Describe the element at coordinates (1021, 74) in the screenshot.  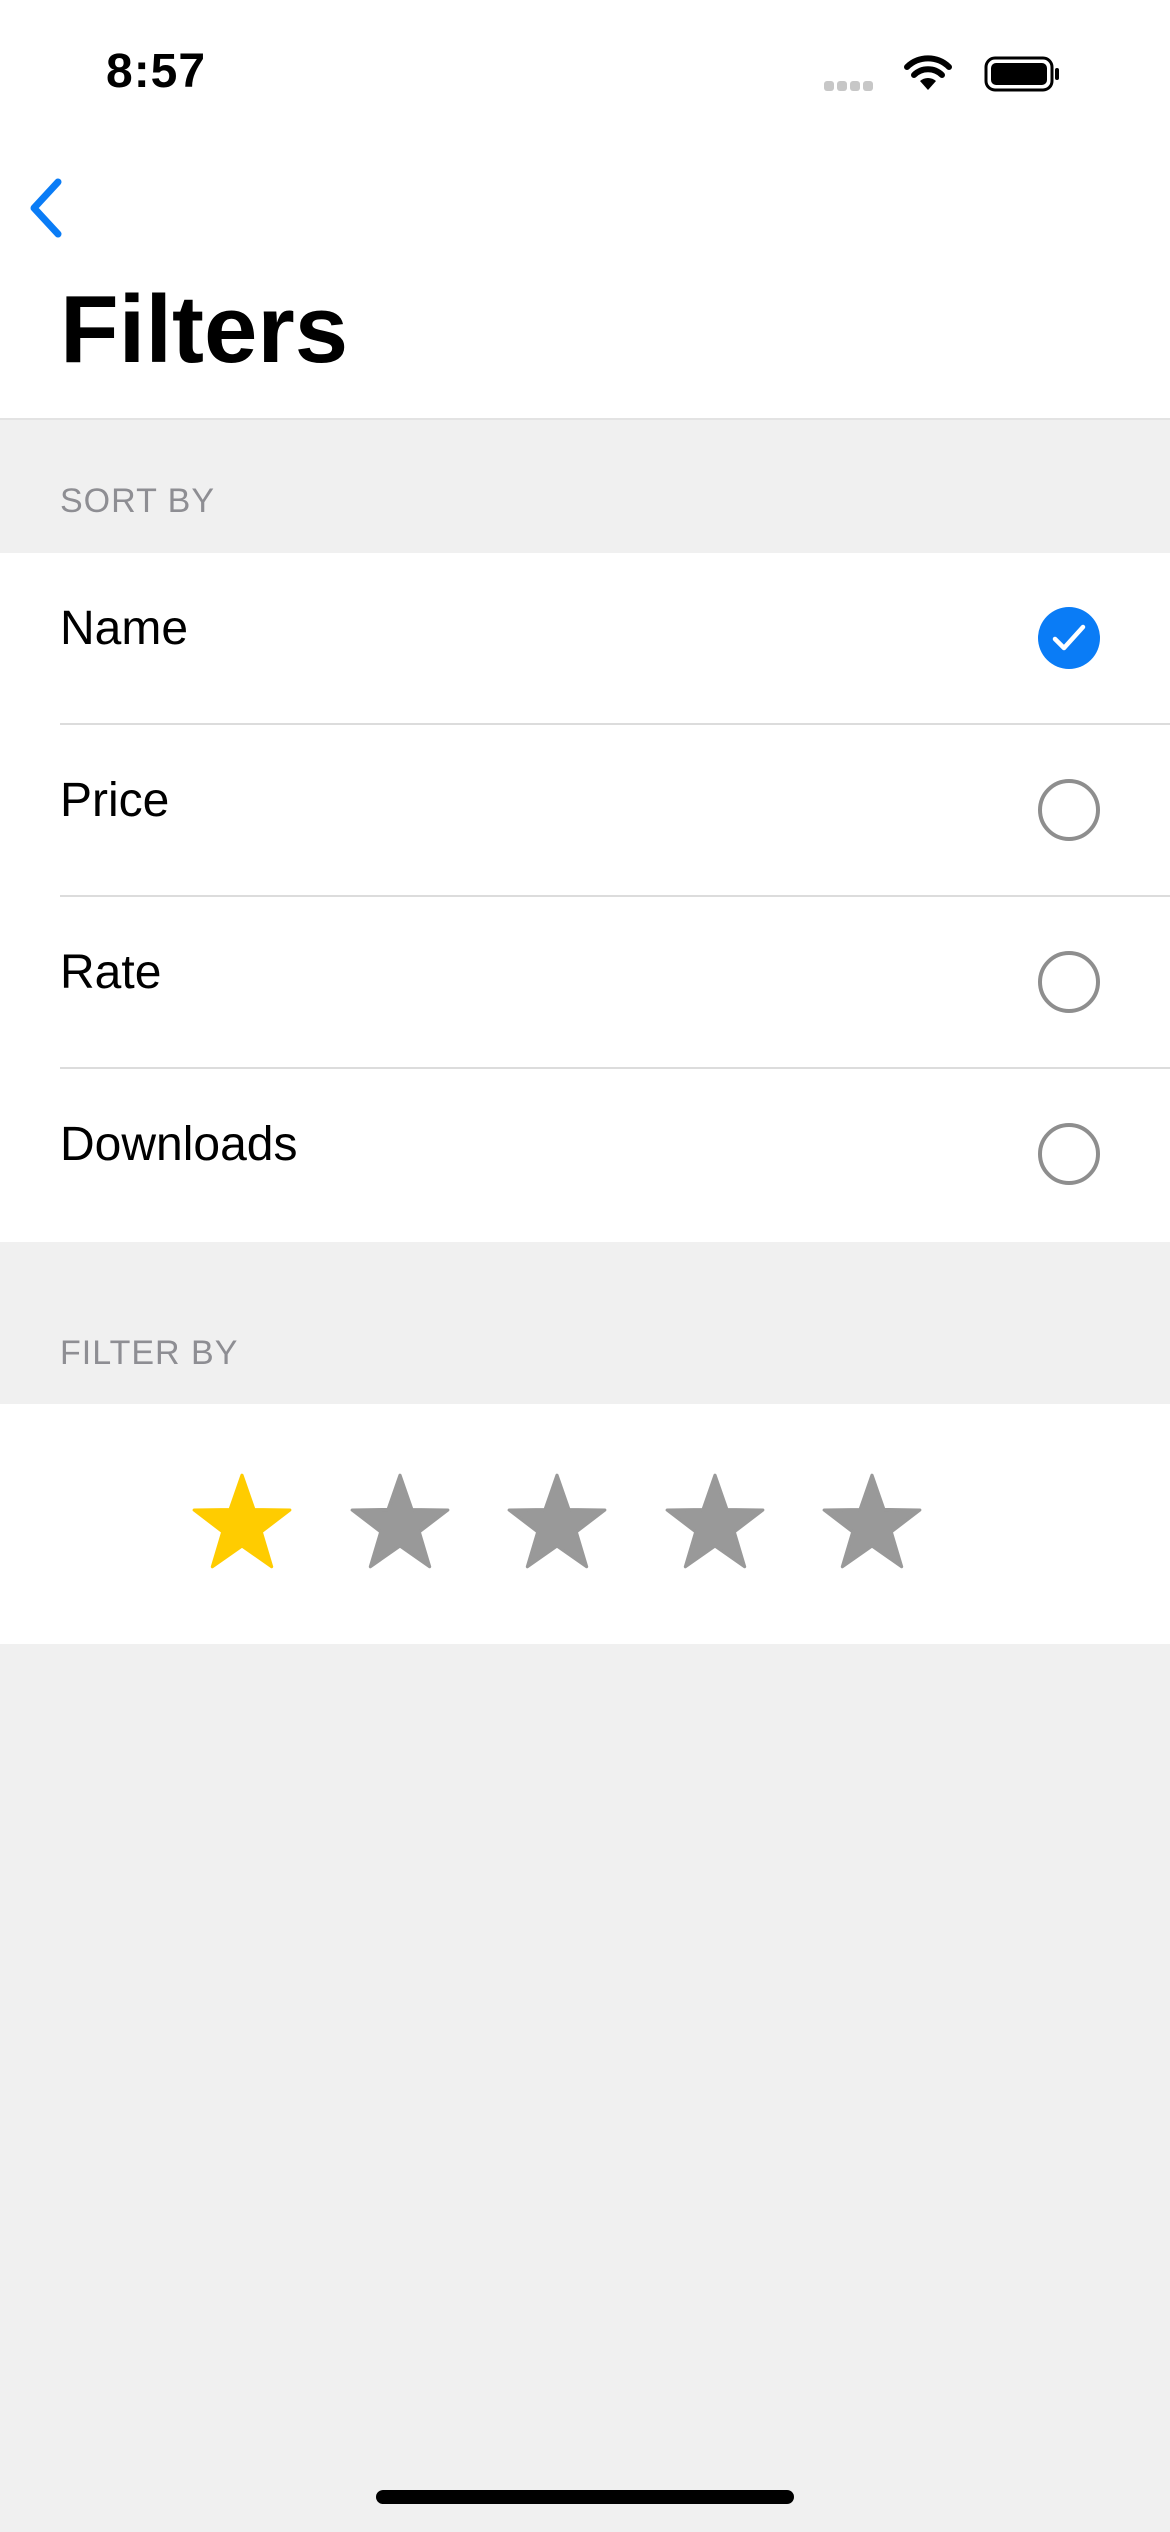
I see `battery-icon` at that location.